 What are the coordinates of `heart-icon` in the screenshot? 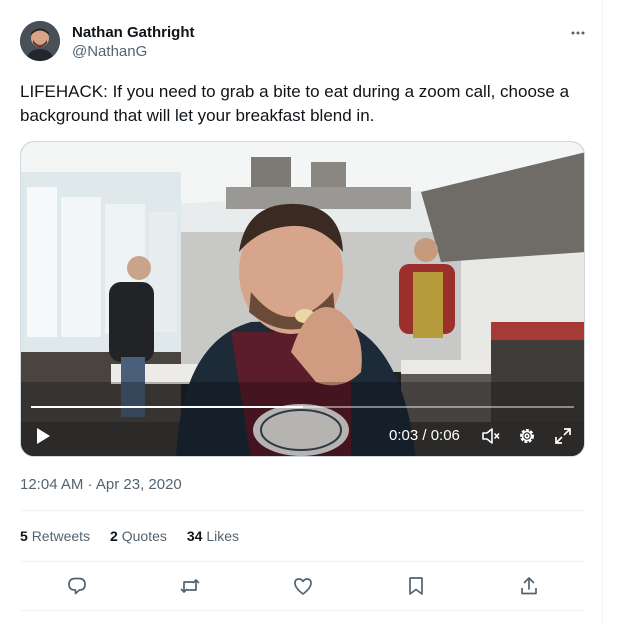 It's located at (303, 586).